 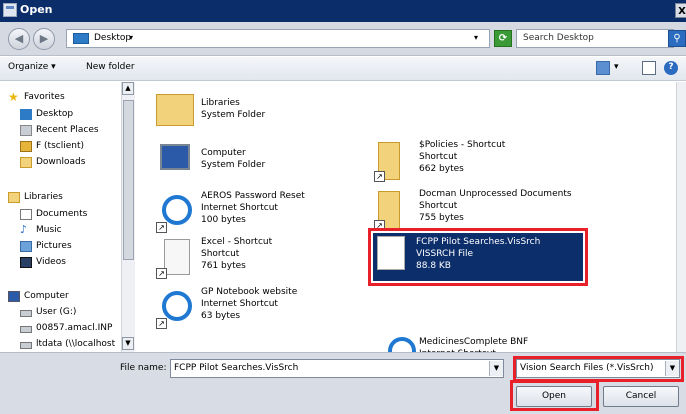 What do you see at coordinates (36, 9) in the screenshot?
I see `window-title: Open` at bounding box center [36, 9].